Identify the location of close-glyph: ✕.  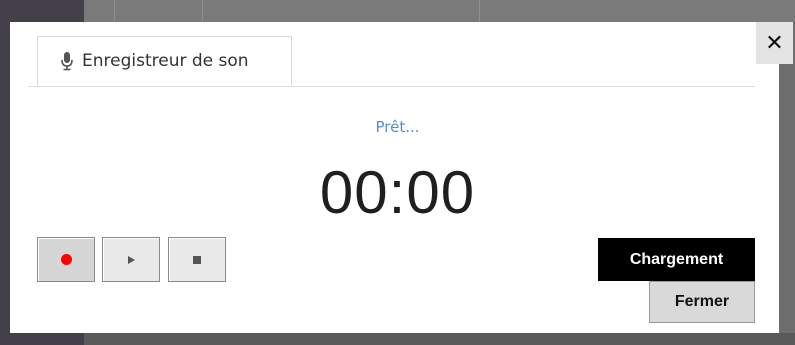
(774, 43).